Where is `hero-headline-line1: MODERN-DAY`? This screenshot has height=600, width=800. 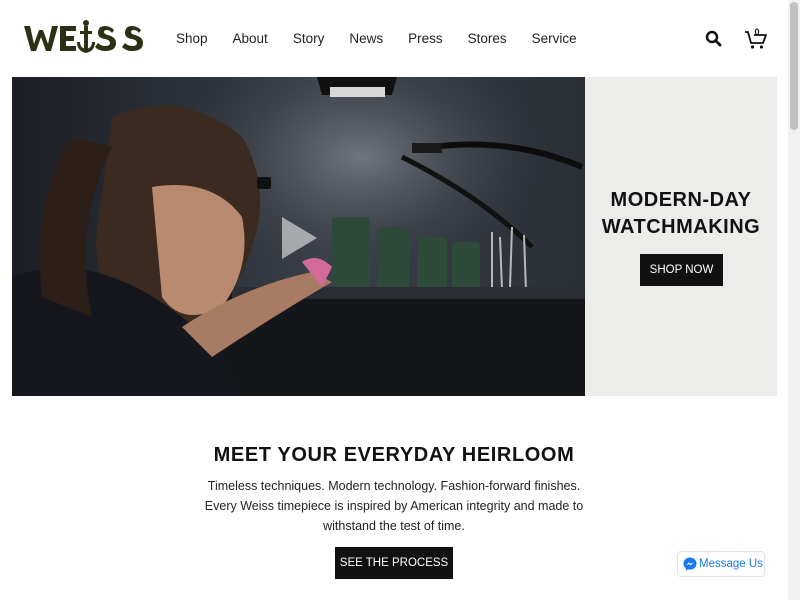
hero-headline-line1: MODERN-DAY is located at coordinates (681, 200).